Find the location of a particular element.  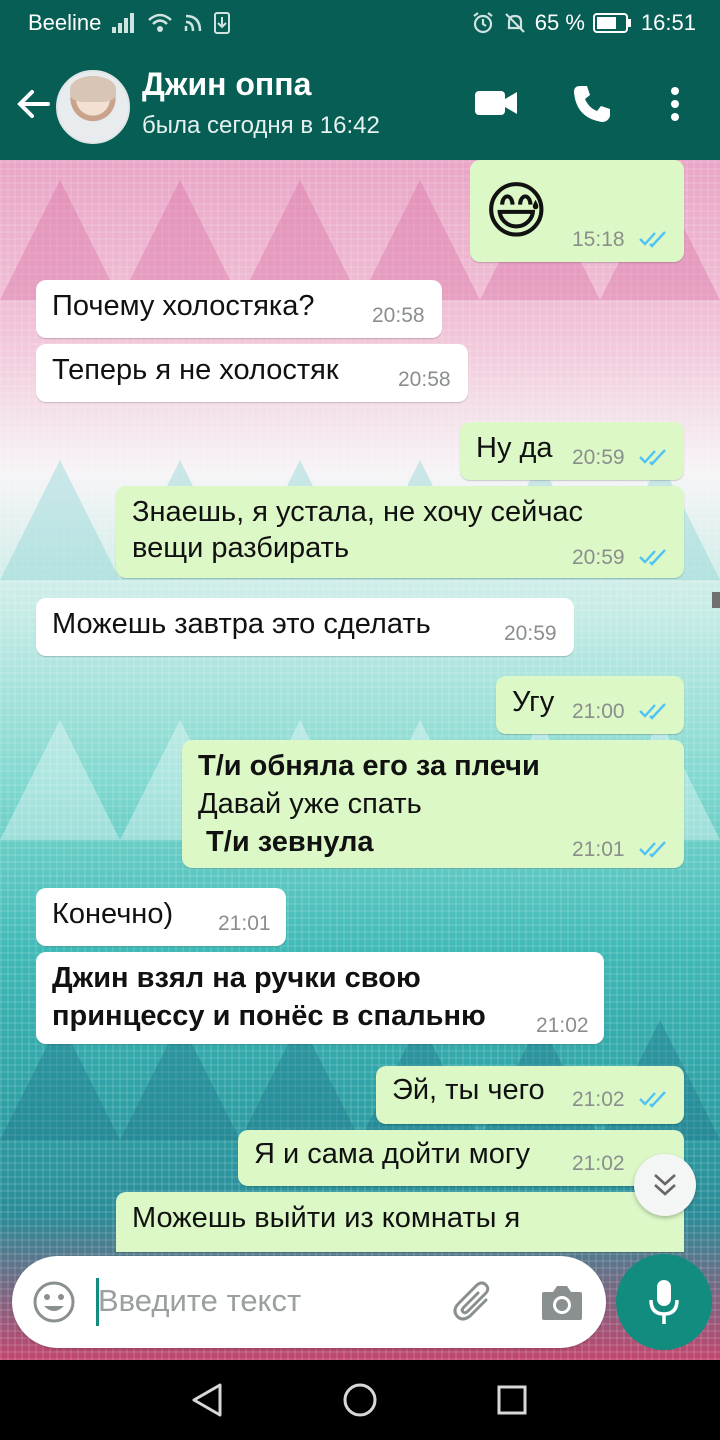

chat-header: Джин оппа была сегодня в 16:42 is located at coordinates (360, 104).